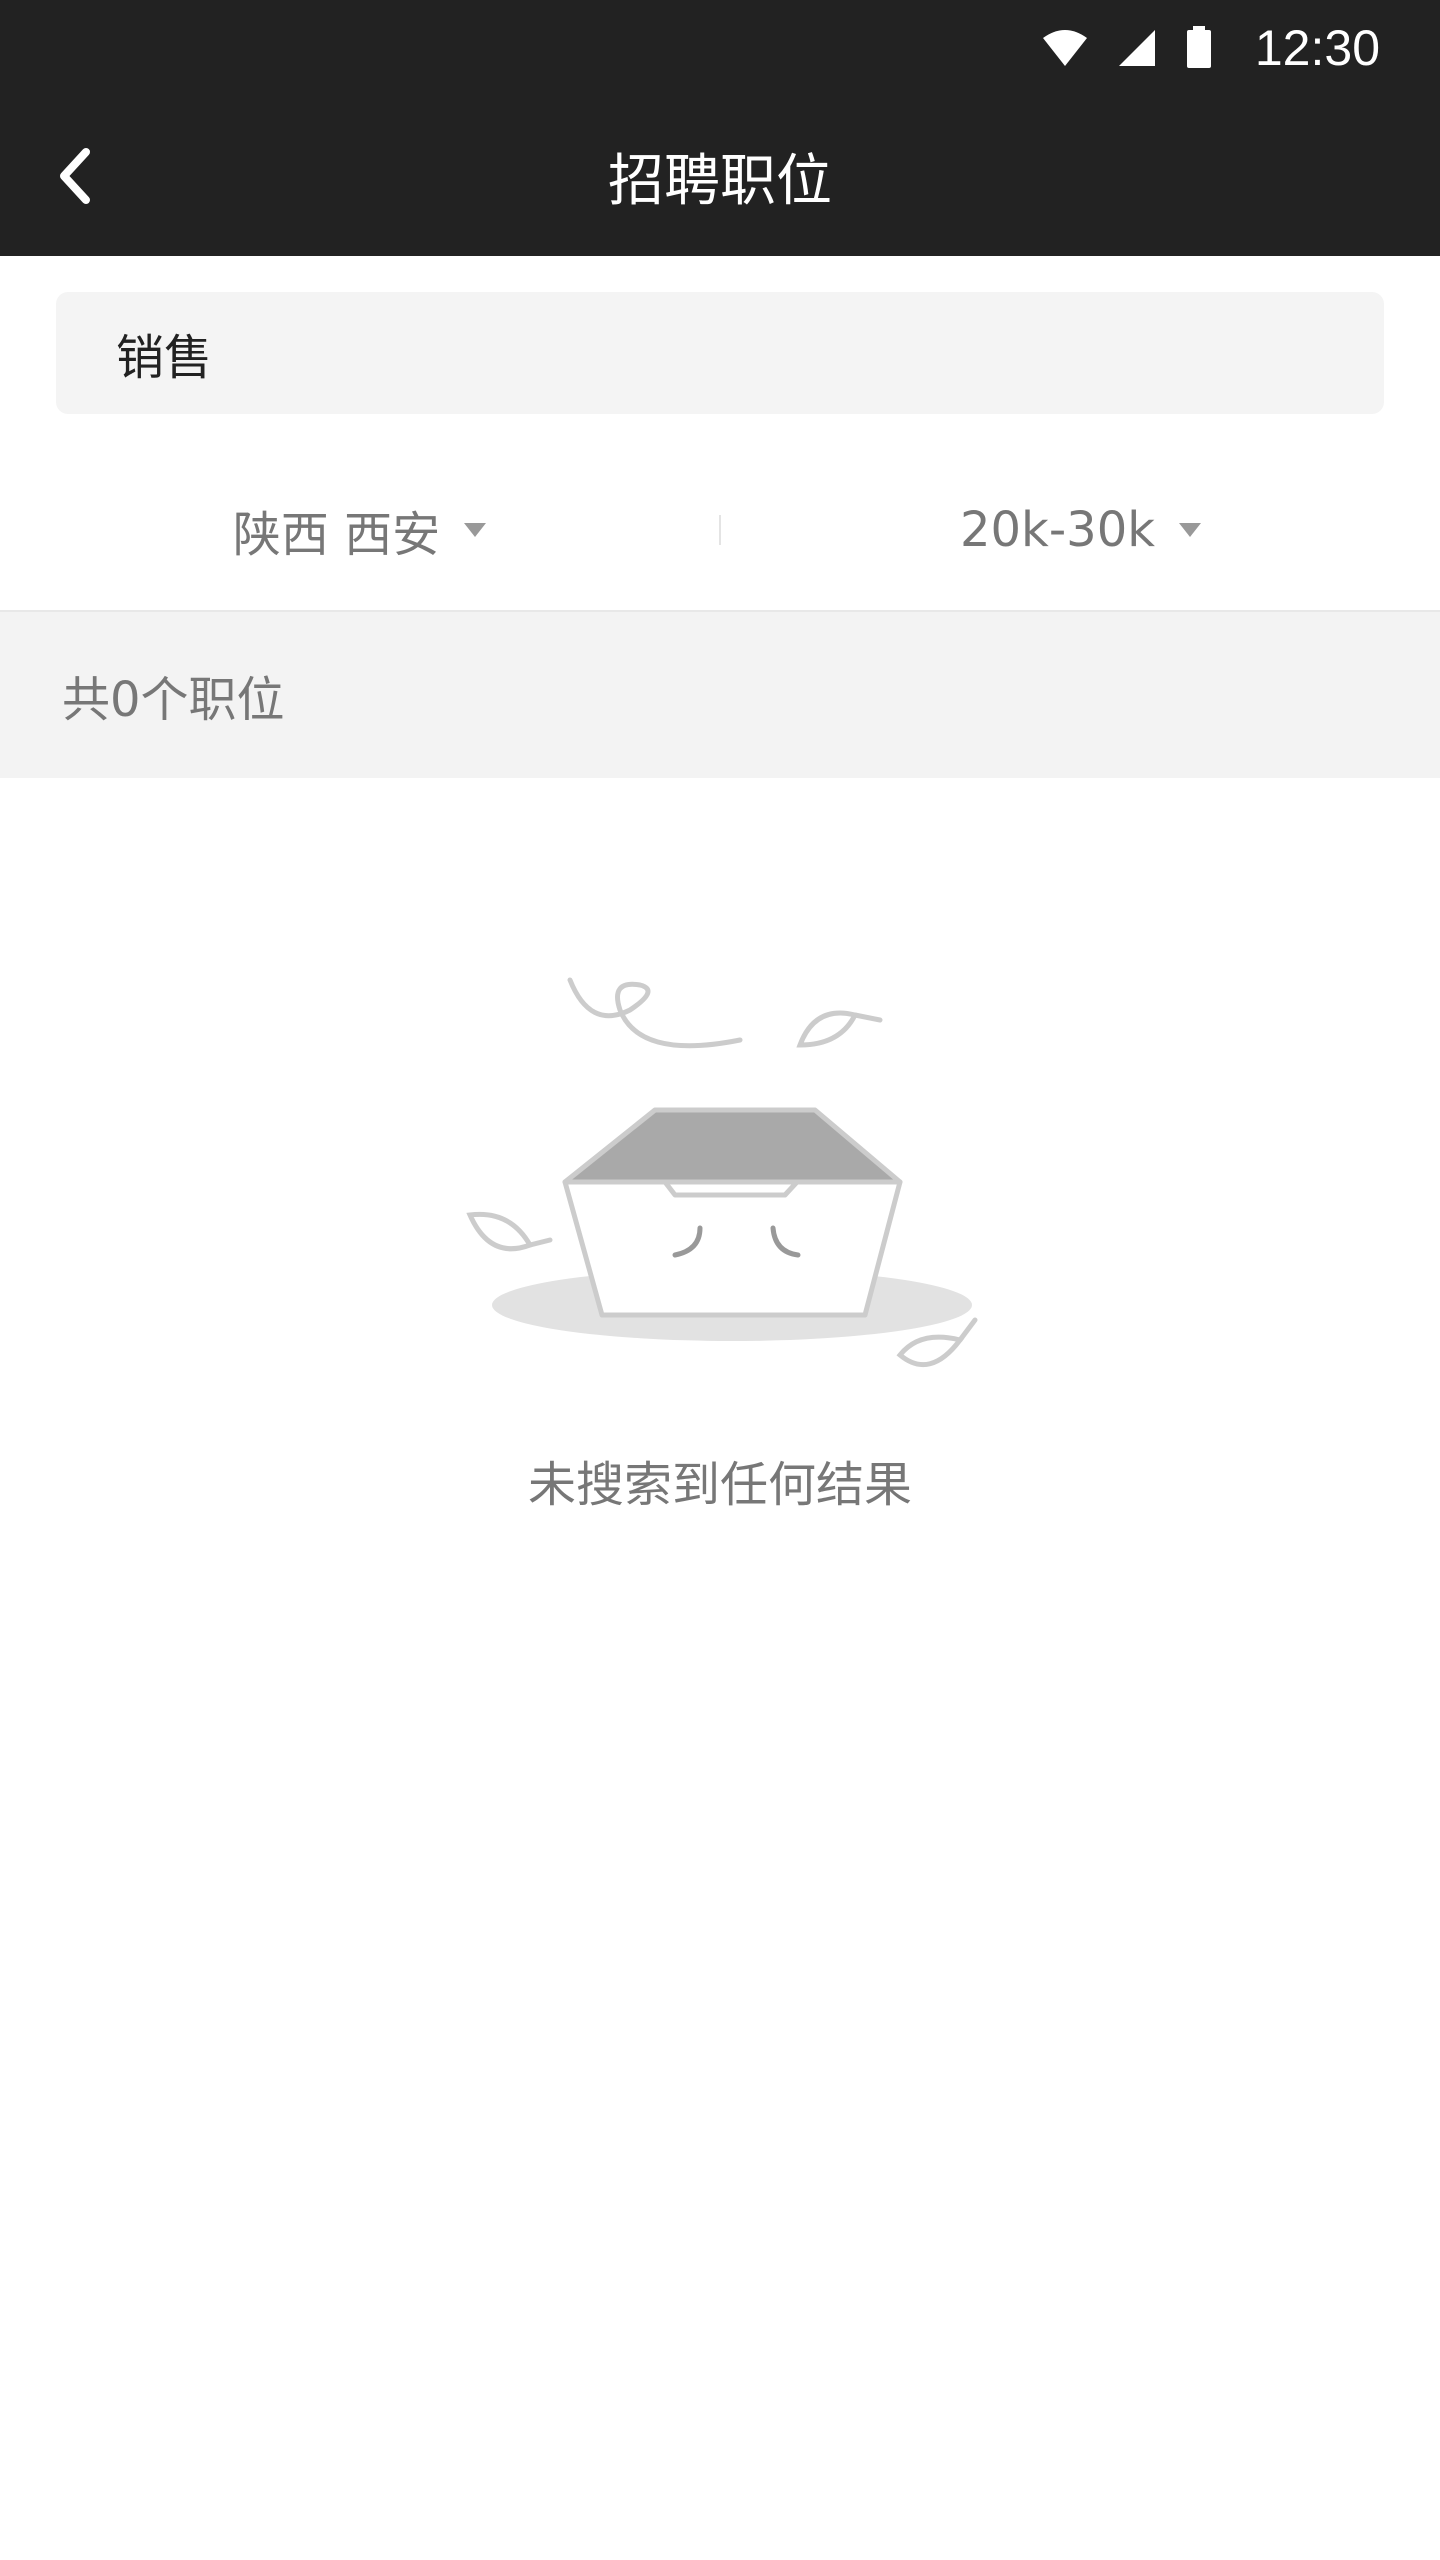  Describe the element at coordinates (720, 48) in the screenshot. I see `status-bar: 12:30` at that location.